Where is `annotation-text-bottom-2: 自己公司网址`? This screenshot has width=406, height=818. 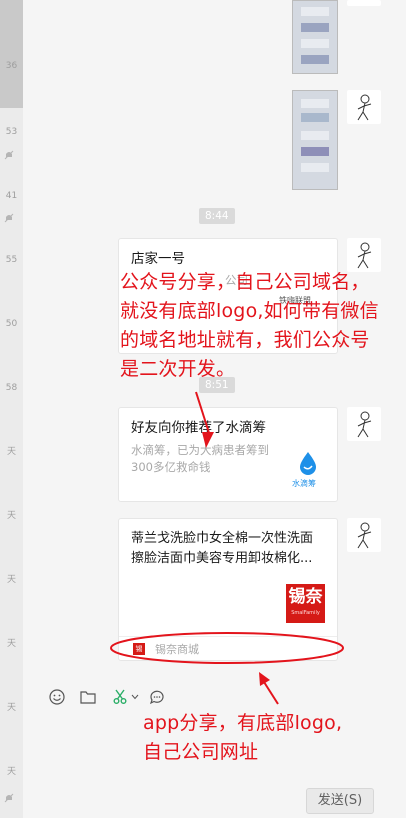 annotation-text-bottom-2: 自己公司网址 is located at coordinates (201, 752).